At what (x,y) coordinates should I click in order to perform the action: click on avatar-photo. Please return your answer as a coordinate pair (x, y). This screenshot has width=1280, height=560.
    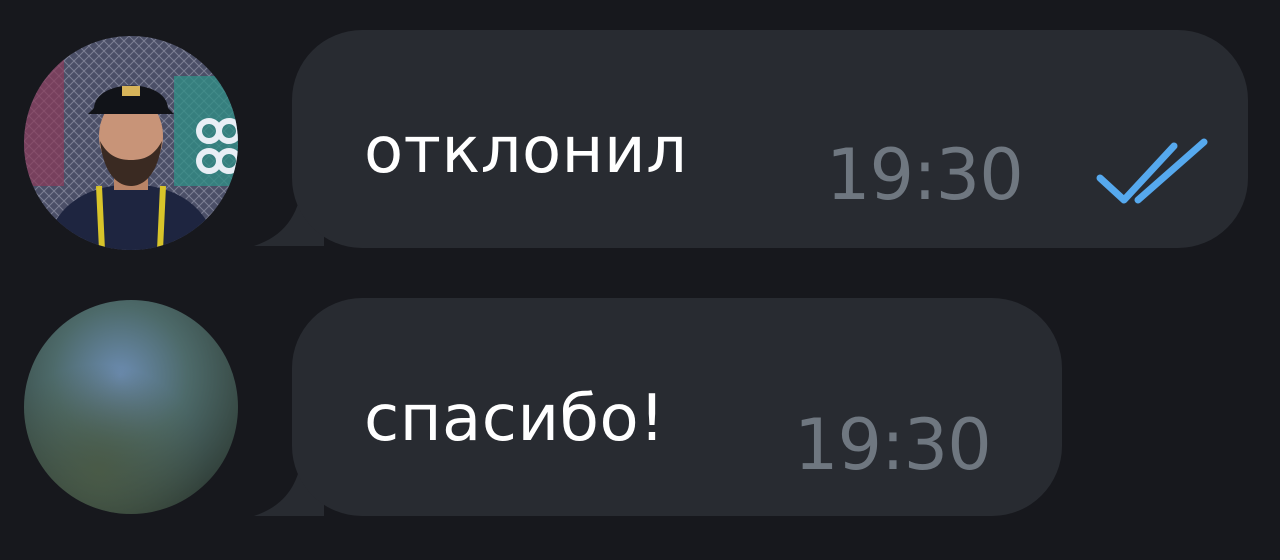
    Looking at the image, I should click on (131, 143).